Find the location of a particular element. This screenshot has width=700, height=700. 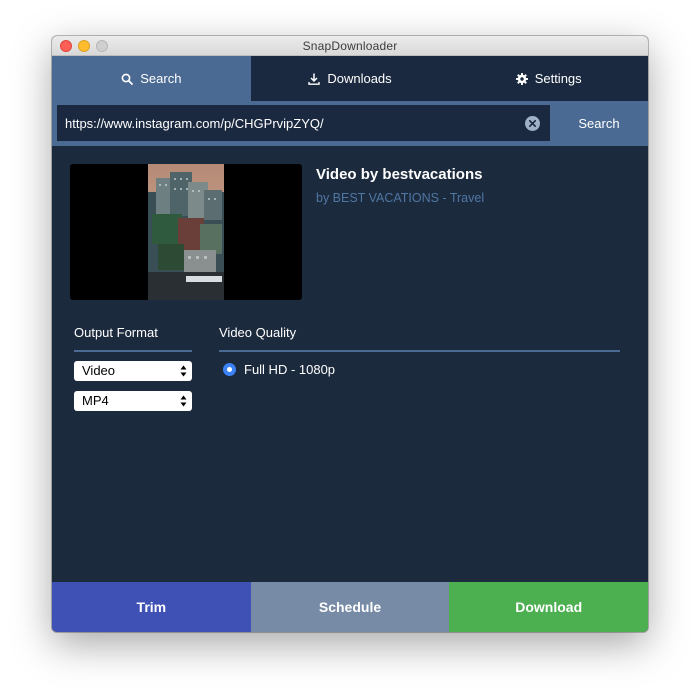

tab-downloads: Downloads is located at coordinates (350, 78).